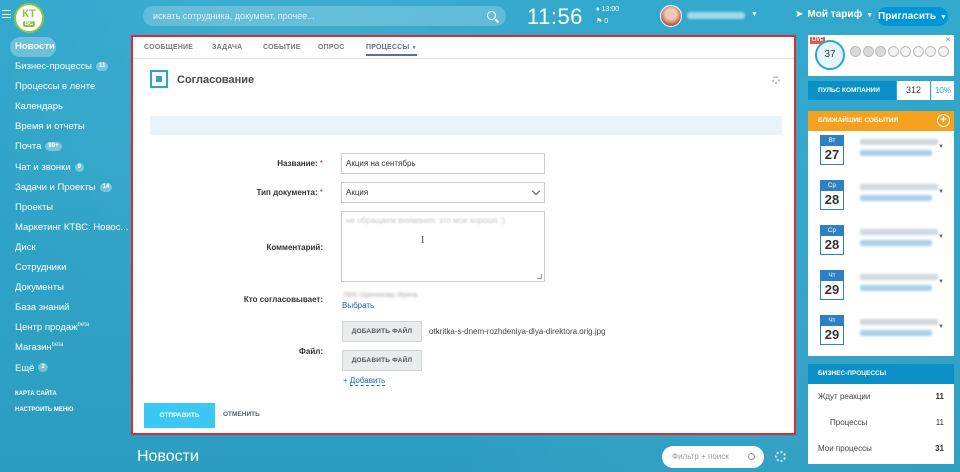 Image resolution: width=960 pixels, height=472 pixels. I want to click on tab-poll: ОПРОС, so click(331, 47).